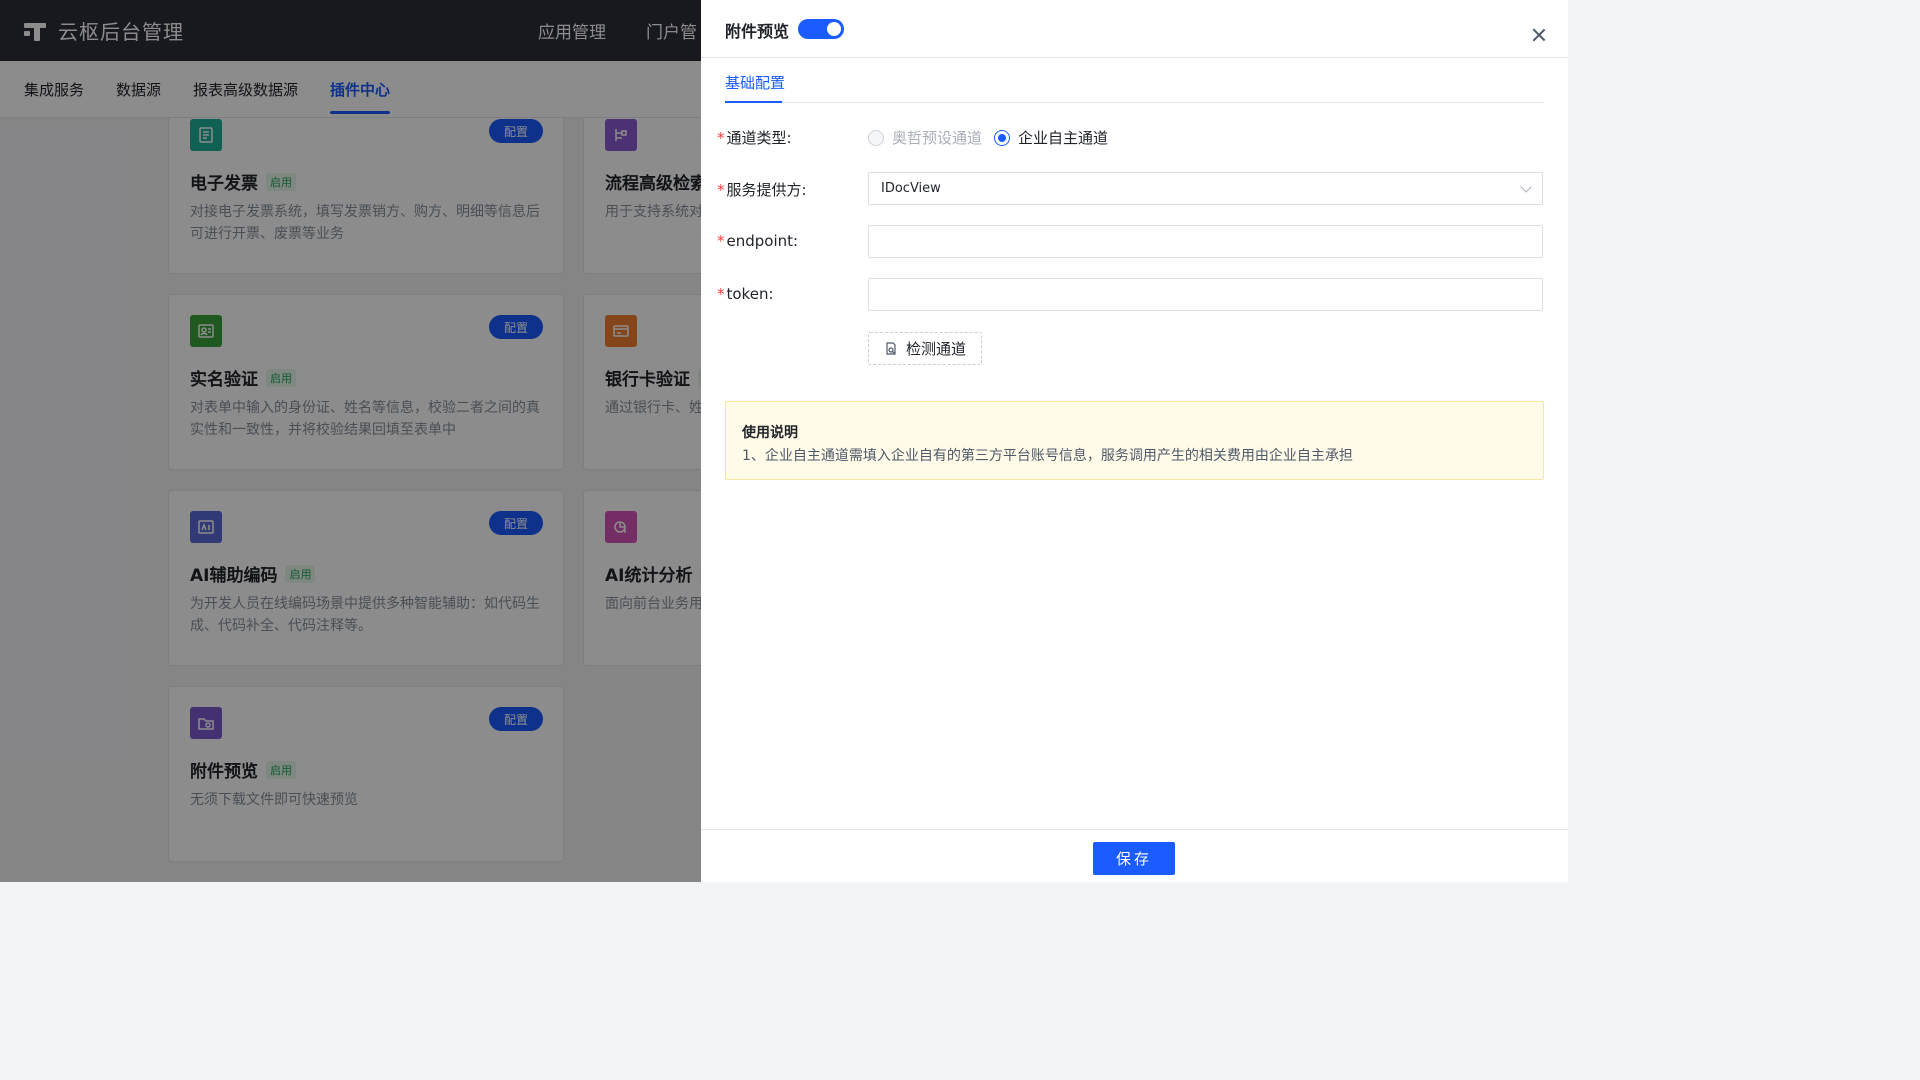 The image size is (1920, 1080). Describe the element at coordinates (757, 31) in the screenshot. I see `drawer-title: 附件预览` at that location.